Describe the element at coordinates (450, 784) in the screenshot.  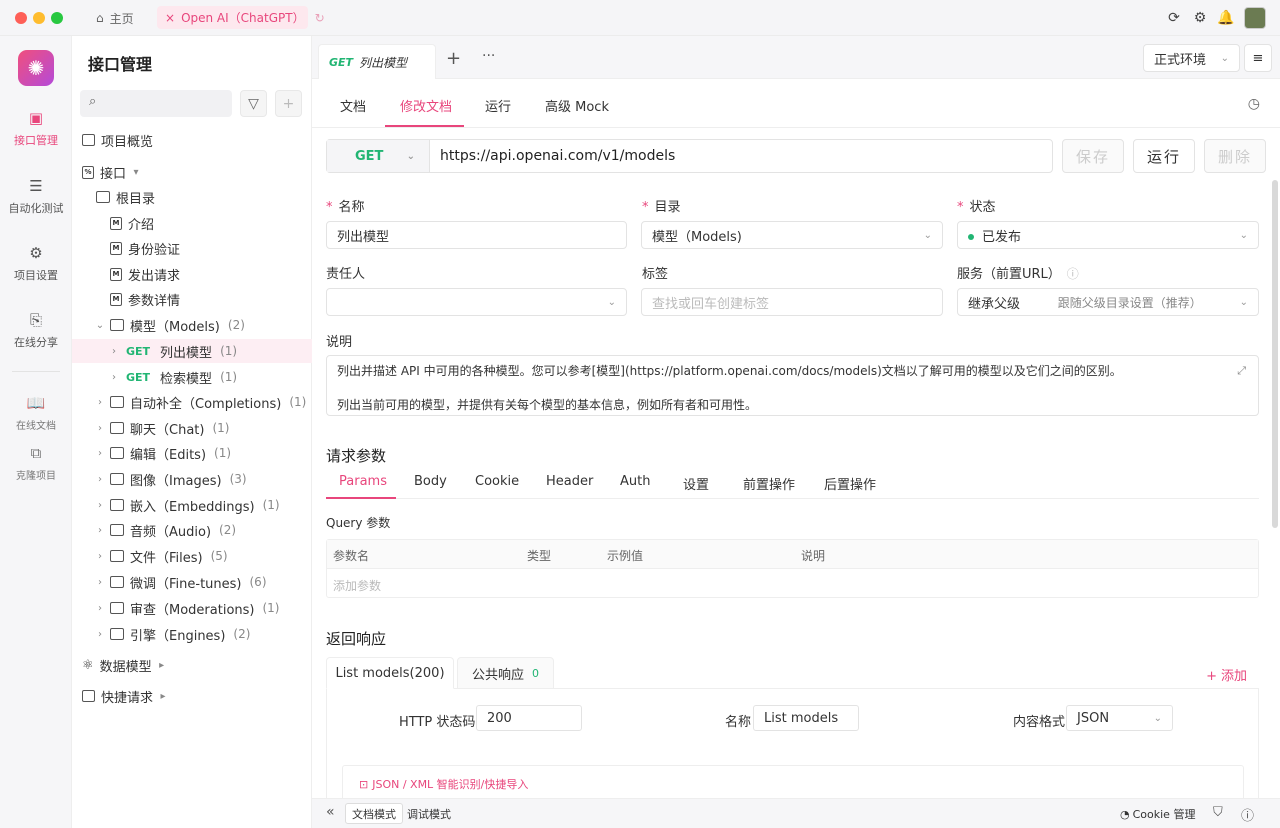
I see `json-import-link: JSON / XML 智能识别/快捷导入` at that location.